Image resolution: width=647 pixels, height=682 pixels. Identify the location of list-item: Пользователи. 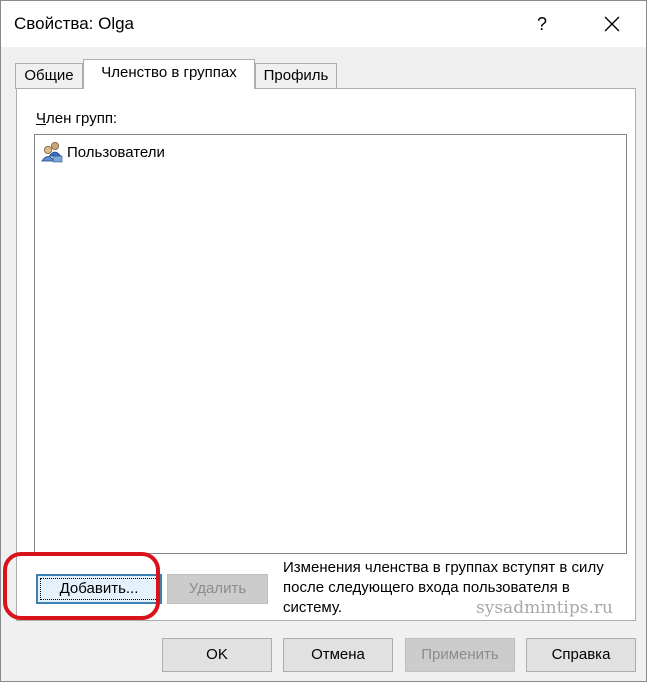
(103, 152).